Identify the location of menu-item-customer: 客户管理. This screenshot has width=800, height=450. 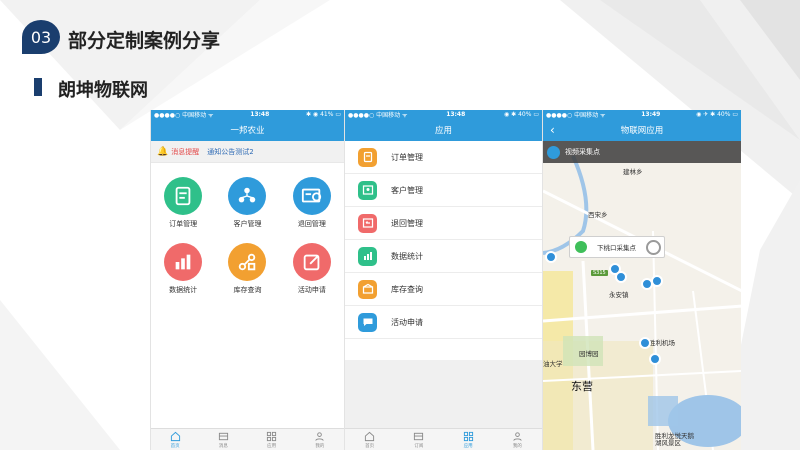
(443, 190).